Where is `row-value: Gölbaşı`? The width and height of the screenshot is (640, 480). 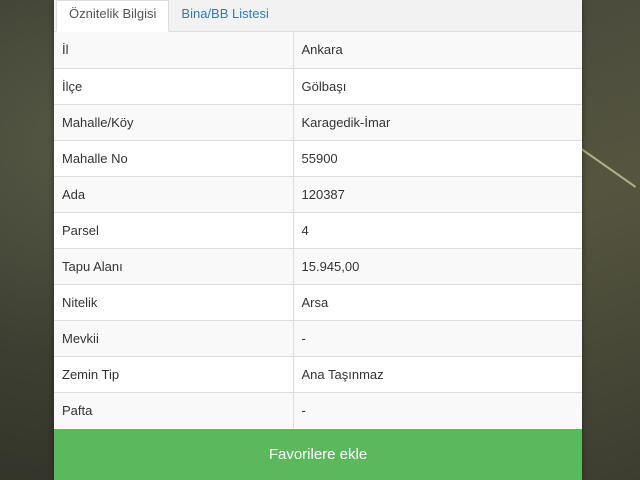 row-value: Gölbaşı is located at coordinates (437, 85).